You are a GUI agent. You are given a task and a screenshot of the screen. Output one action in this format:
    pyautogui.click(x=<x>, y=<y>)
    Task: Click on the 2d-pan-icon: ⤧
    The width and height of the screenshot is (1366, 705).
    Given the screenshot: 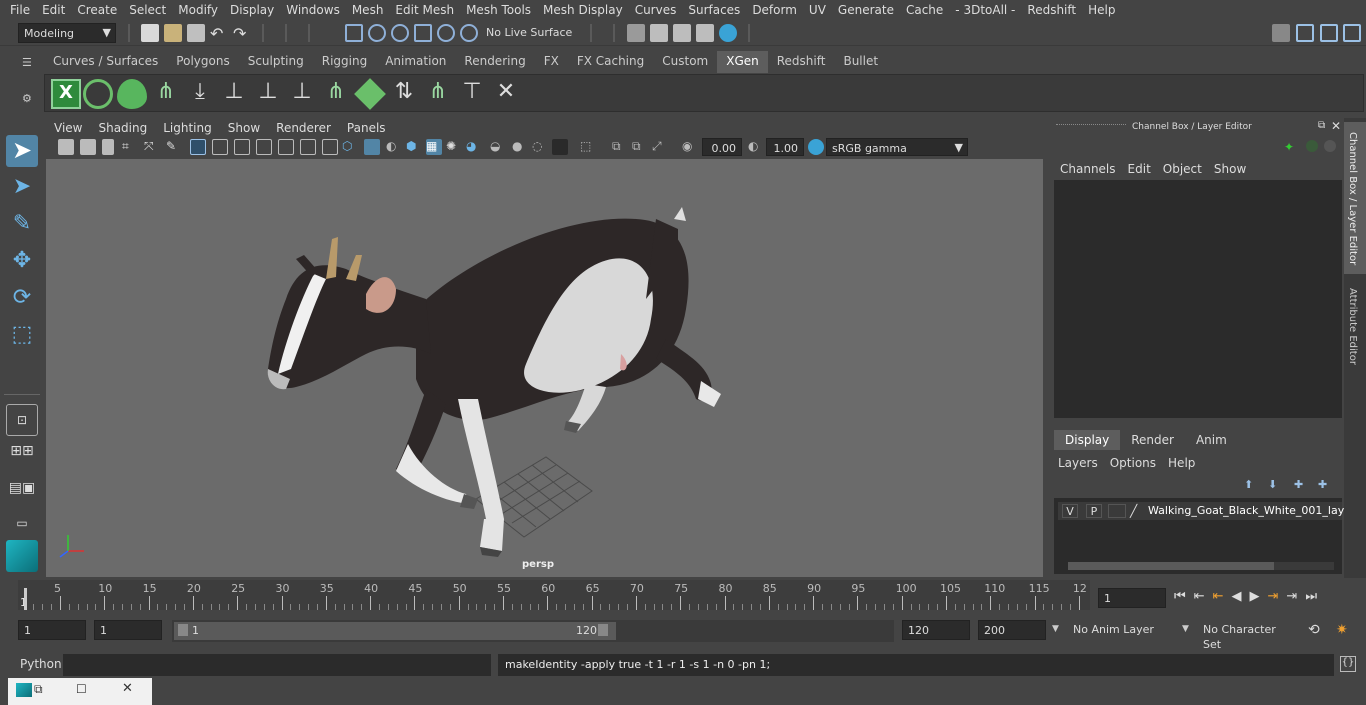 What is the action you would take?
    pyautogui.click(x=152, y=147)
    